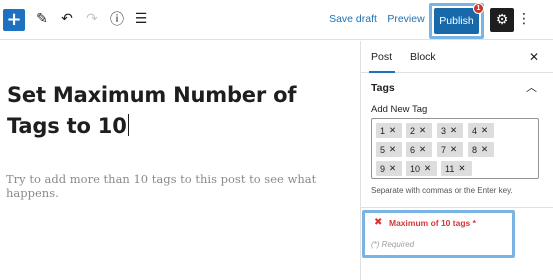 This screenshot has width=553, height=280. I want to click on settings-button: ⚙, so click(502, 20).